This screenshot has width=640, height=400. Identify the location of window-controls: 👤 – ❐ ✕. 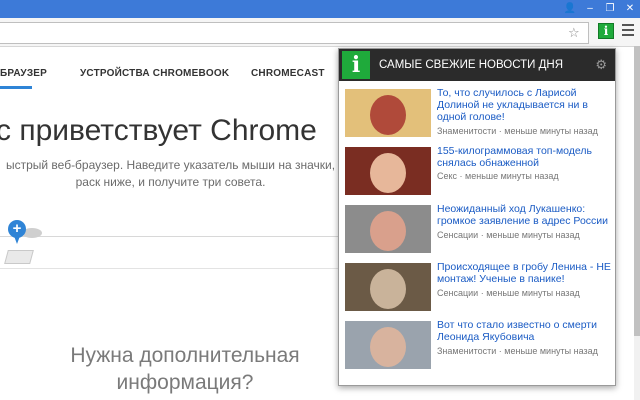
(600, 9).